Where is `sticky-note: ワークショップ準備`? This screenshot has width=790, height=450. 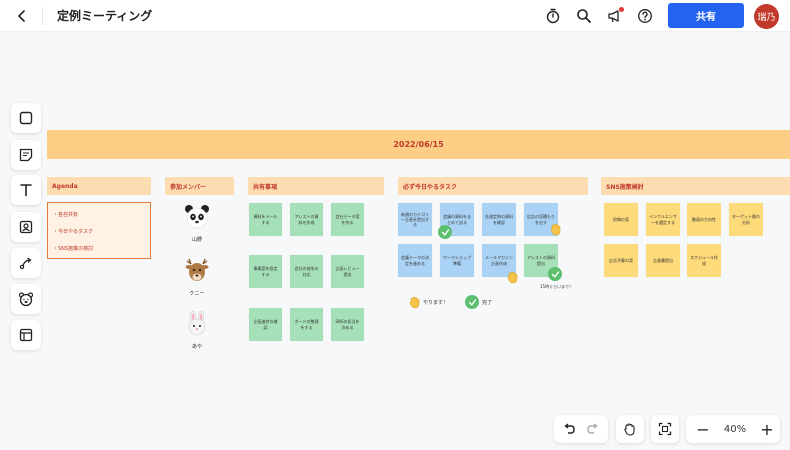 sticky-note: ワークショップ準備 is located at coordinates (457, 260).